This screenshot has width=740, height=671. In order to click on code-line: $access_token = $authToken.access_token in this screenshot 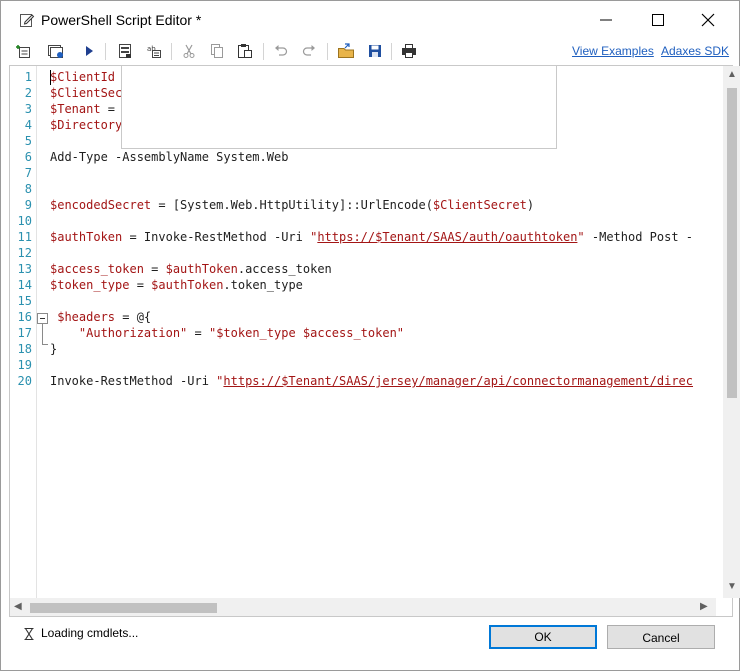, I will do `click(191, 269)`.